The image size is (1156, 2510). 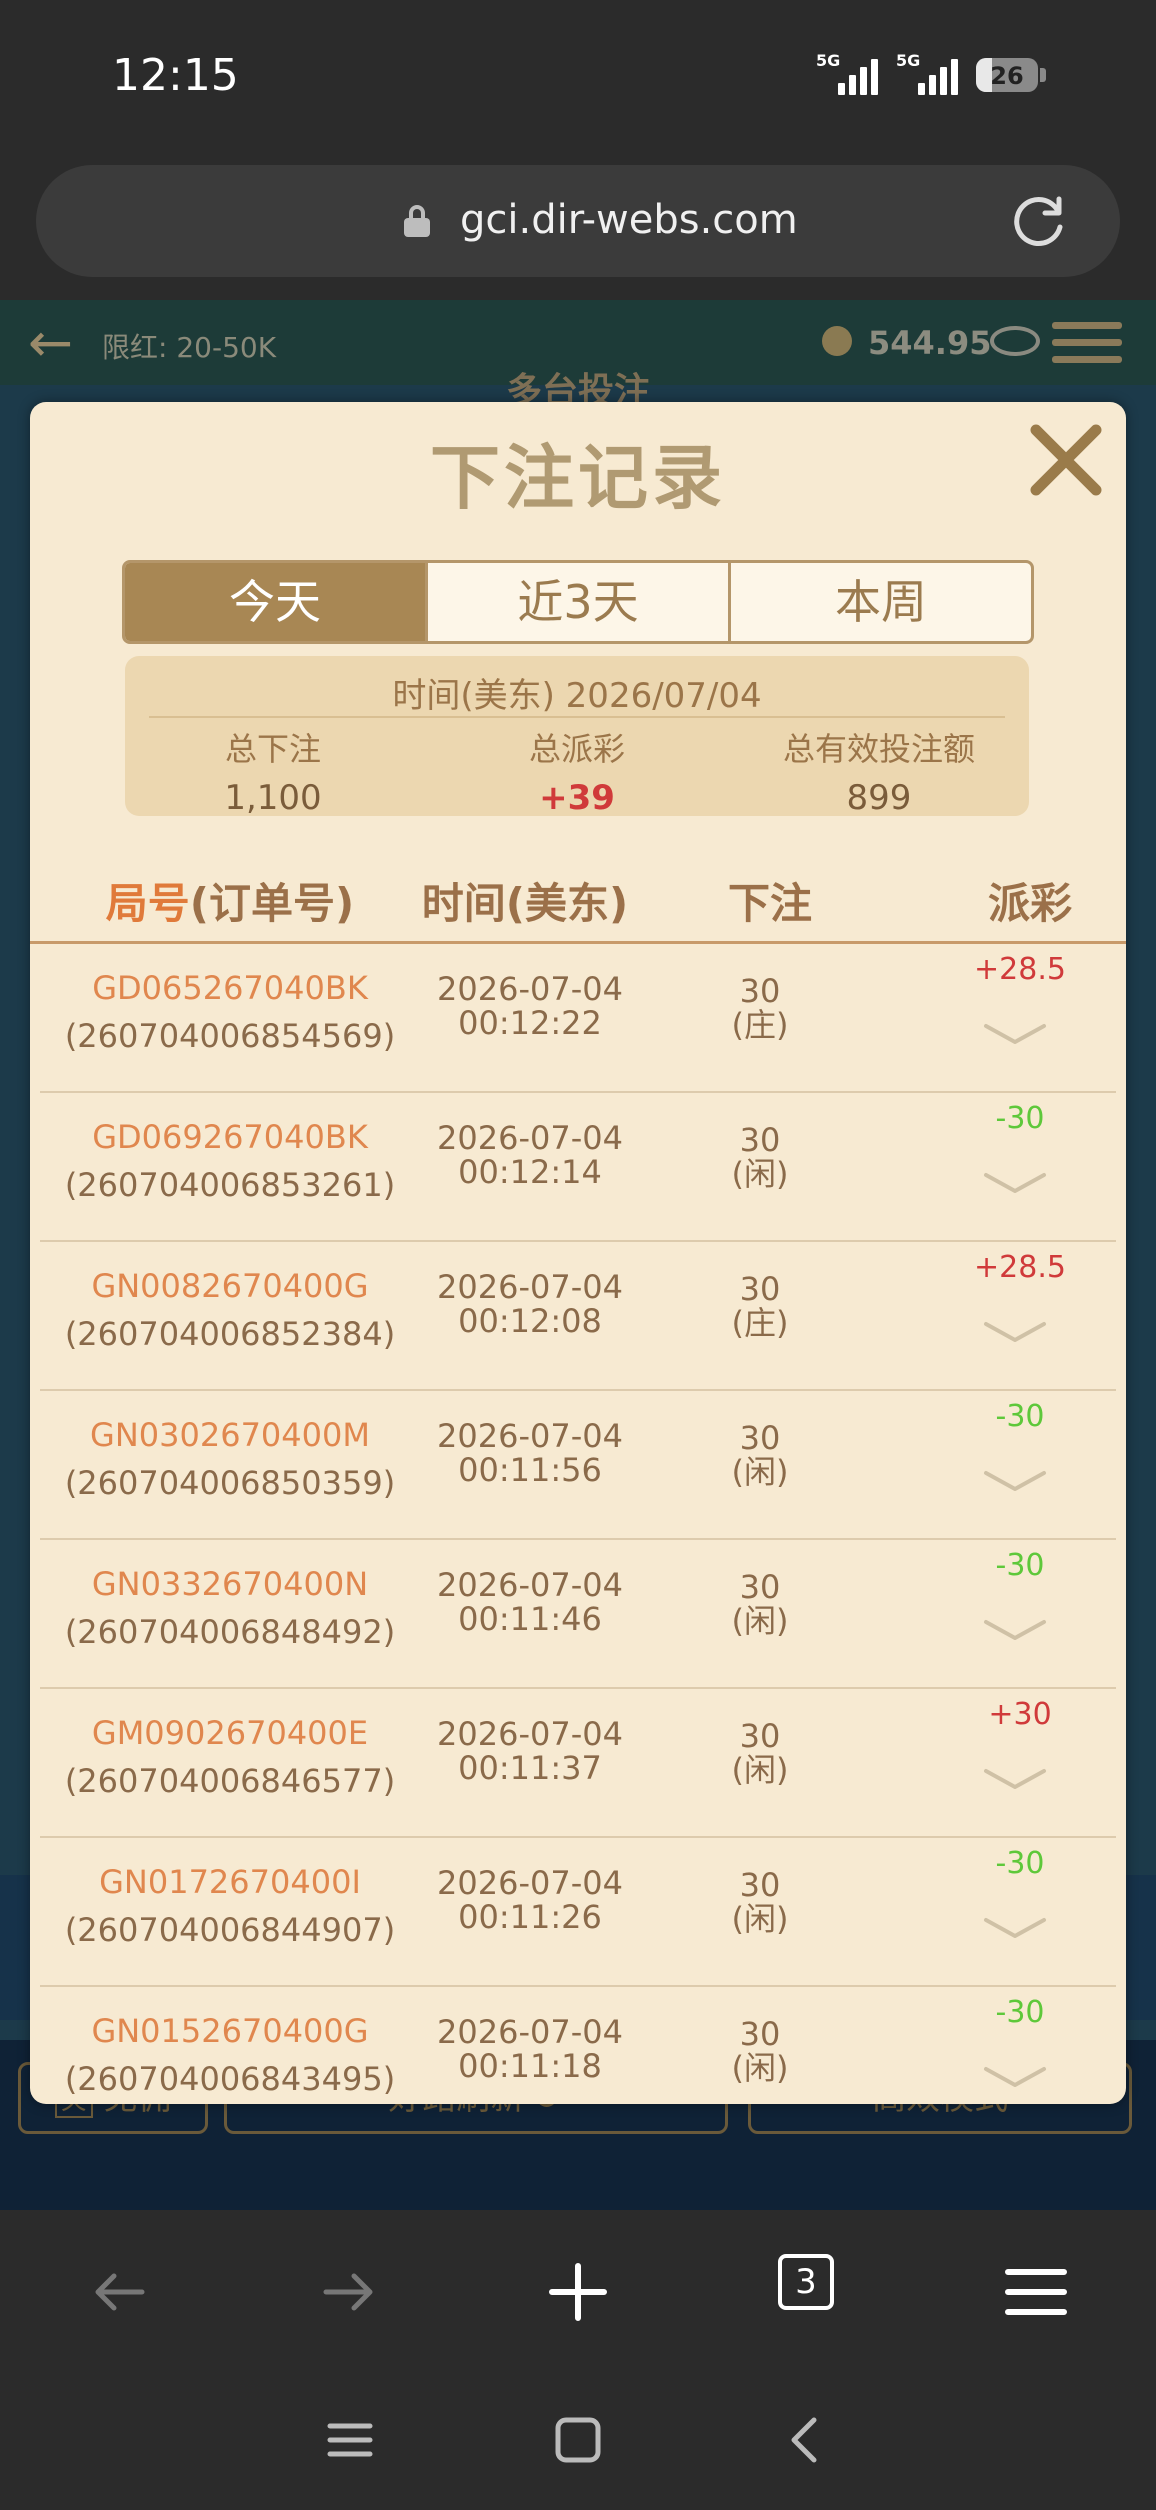 I want to click on order-id: (260704006843495), so click(x=230, y=2079).